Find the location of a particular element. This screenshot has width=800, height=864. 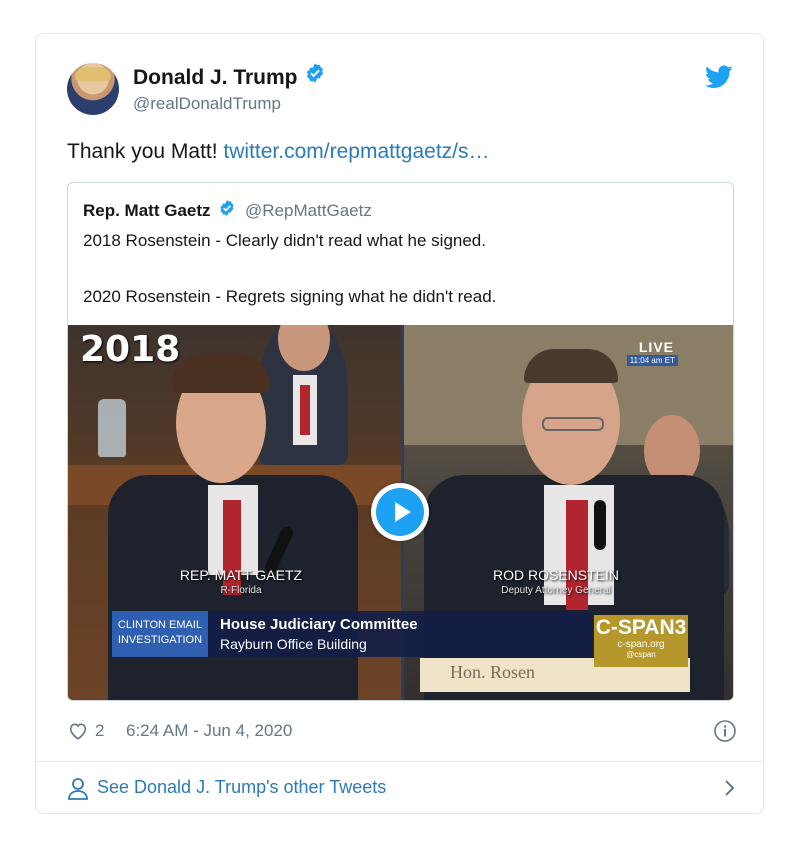

cspan-url: c-span.org is located at coordinates (641, 644).